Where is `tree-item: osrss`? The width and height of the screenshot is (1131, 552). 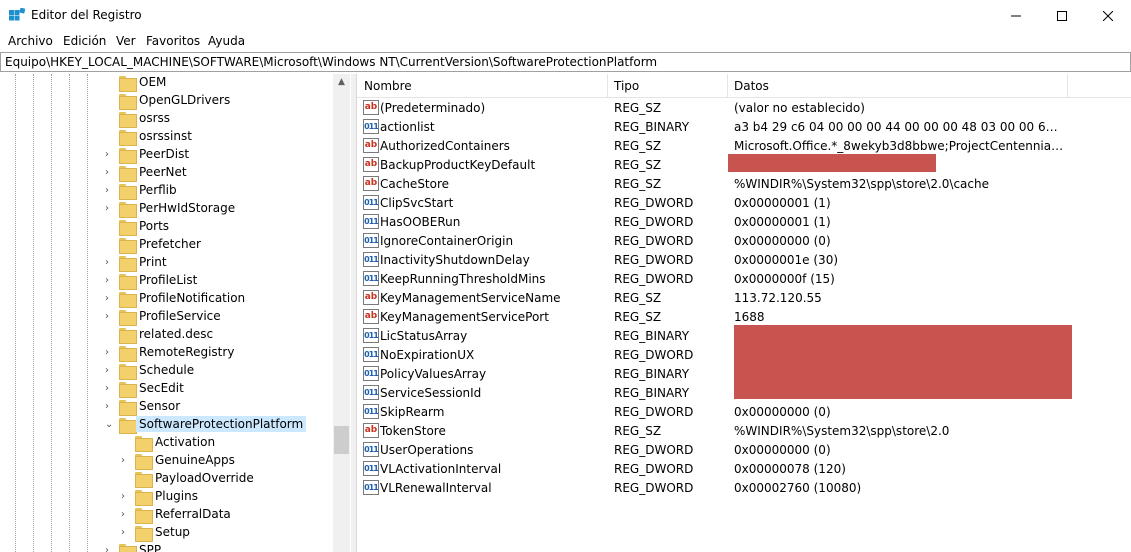 tree-item: osrss is located at coordinates (166, 119).